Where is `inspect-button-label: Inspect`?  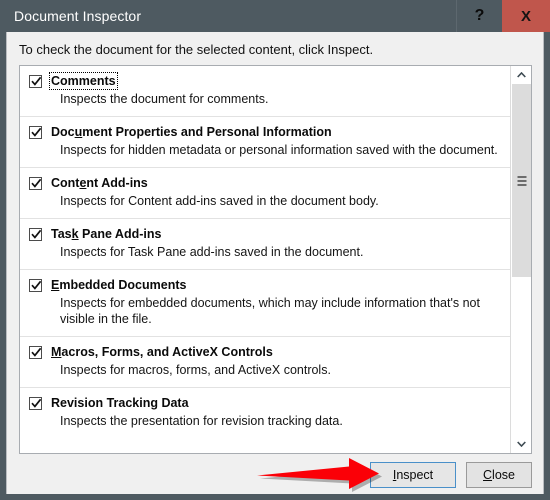
inspect-button-label: Inspect is located at coordinates (413, 475).